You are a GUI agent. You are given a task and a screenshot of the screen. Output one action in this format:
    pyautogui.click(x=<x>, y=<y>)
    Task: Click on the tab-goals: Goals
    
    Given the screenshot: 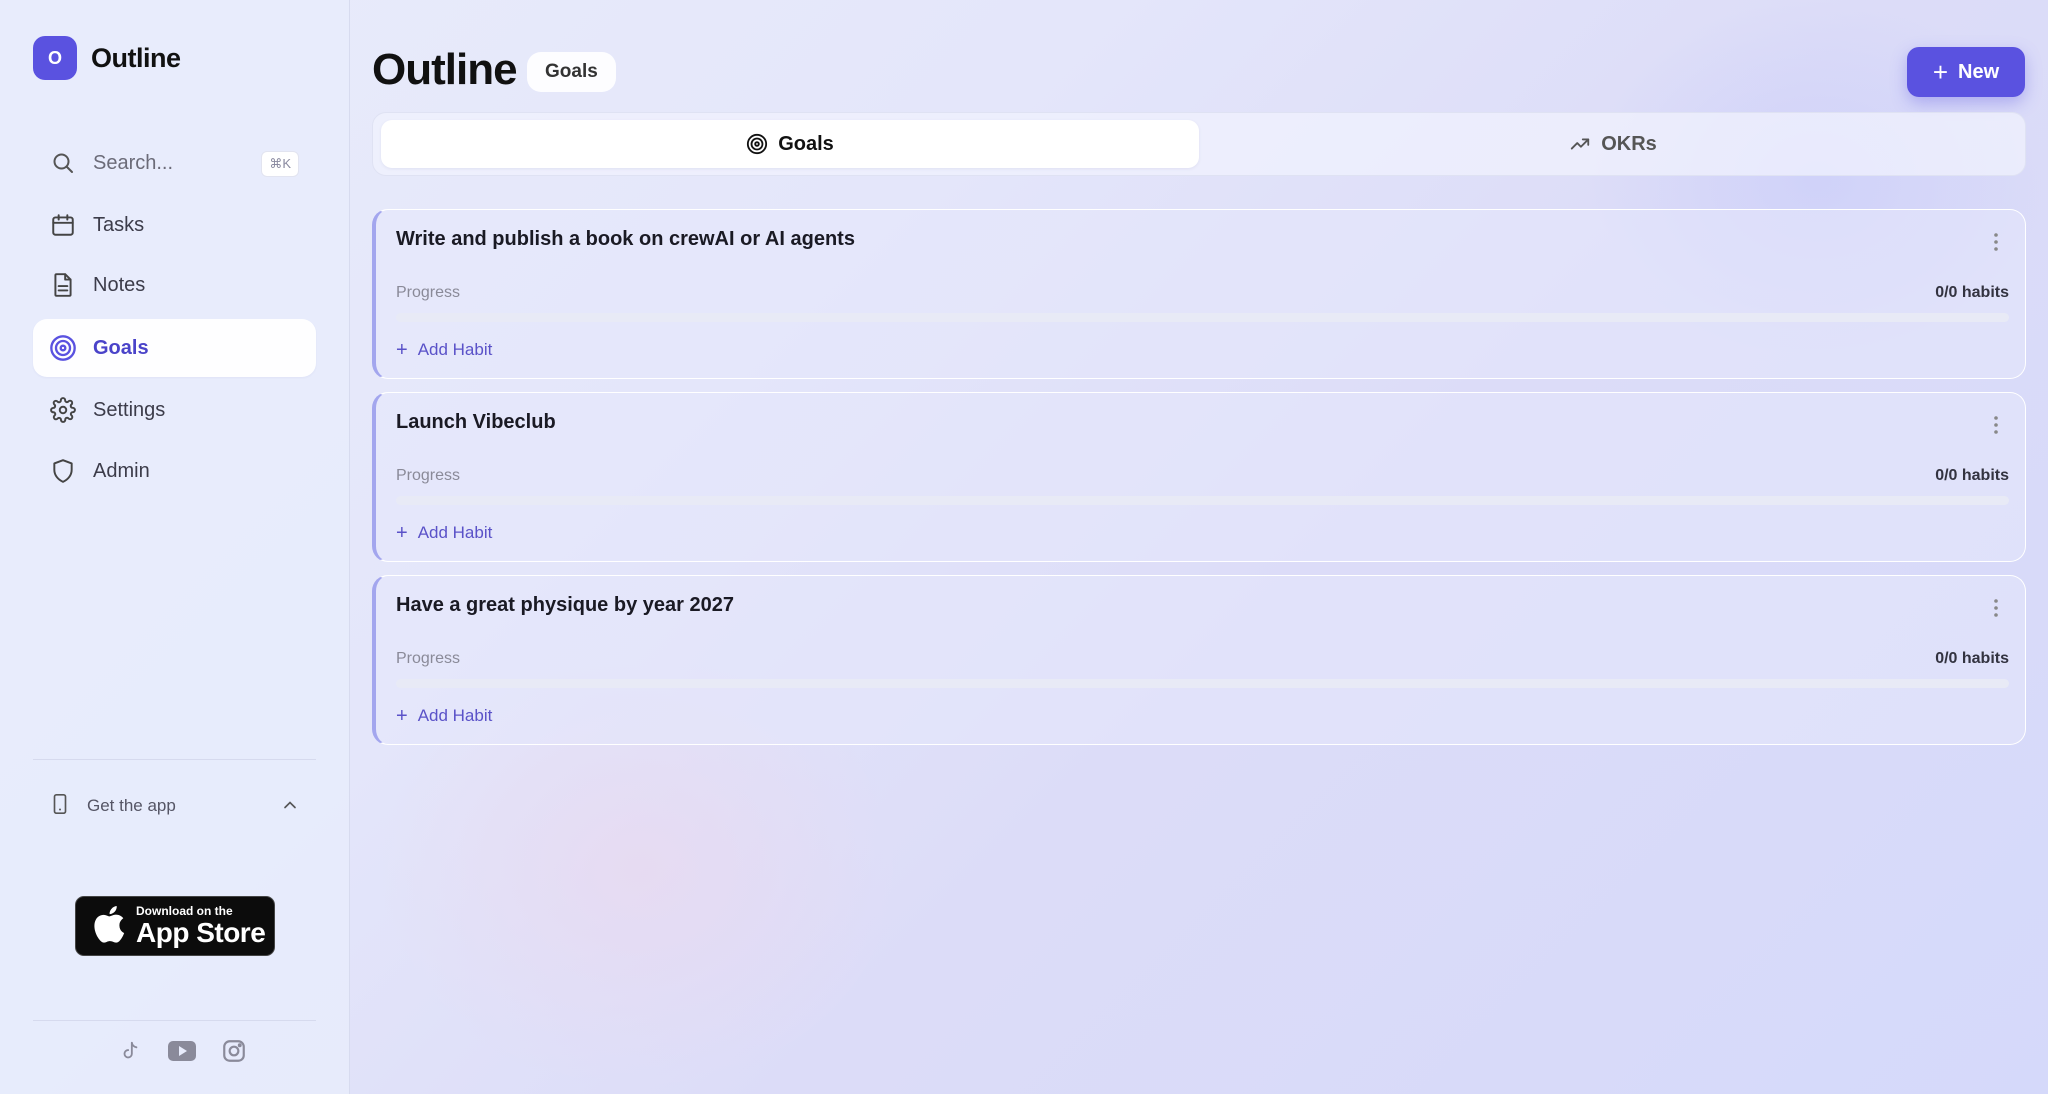 What is the action you would take?
    pyautogui.click(x=790, y=144)
    